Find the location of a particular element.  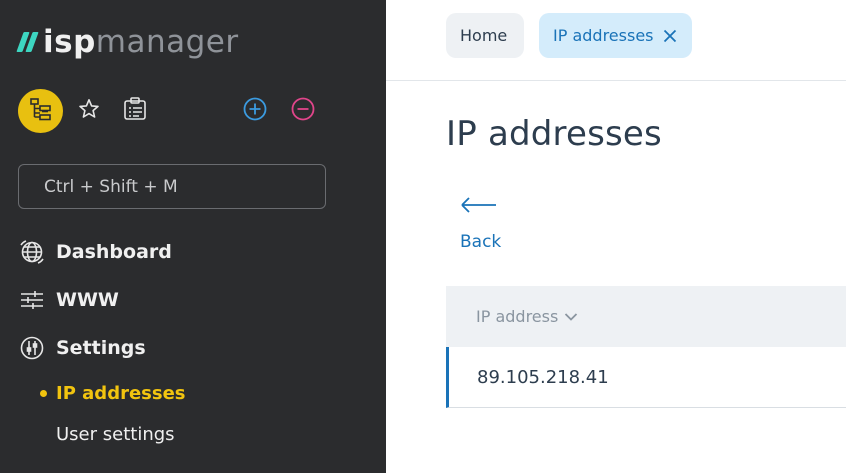

nav-item-www: WWW is located at coordinates (68, 300).